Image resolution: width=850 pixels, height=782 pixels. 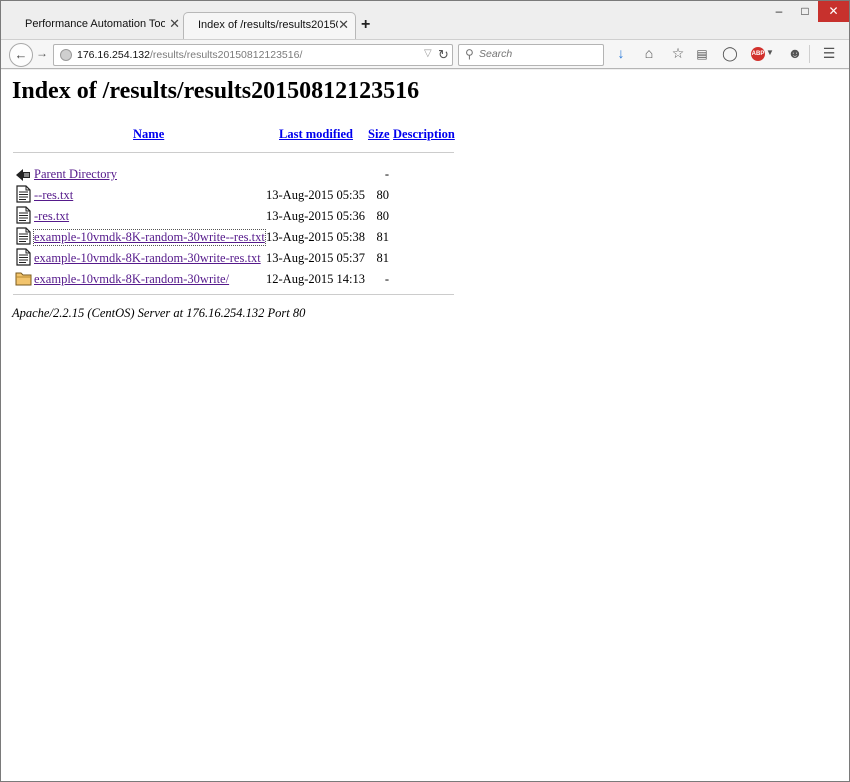 I want to click on back-arrow-icon, so click(x=23, y=175).